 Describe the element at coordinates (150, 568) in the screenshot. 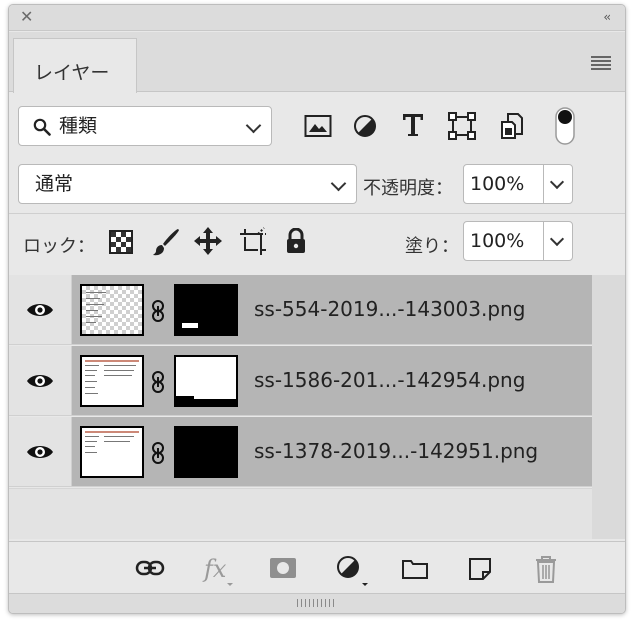

I see `link-layers-icon` at that location.